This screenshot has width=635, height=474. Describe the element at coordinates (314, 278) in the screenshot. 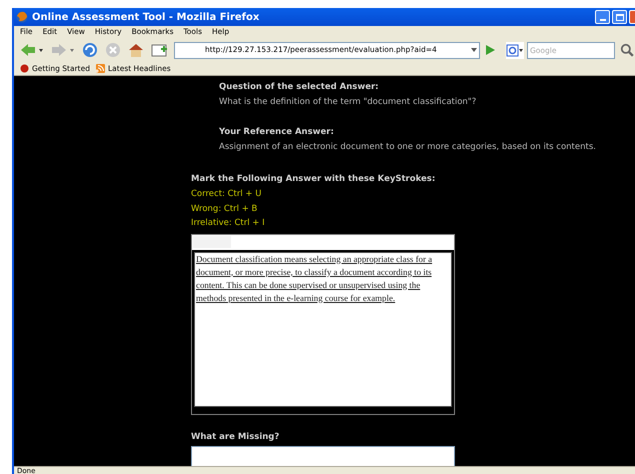

I see `answer-text: Document classification means selecting an appropriate class for a document, or more precise, to classify a document according to its content. This can be done supervised or unsupervised using the methods presented in the e-learning course for example.` at that location.